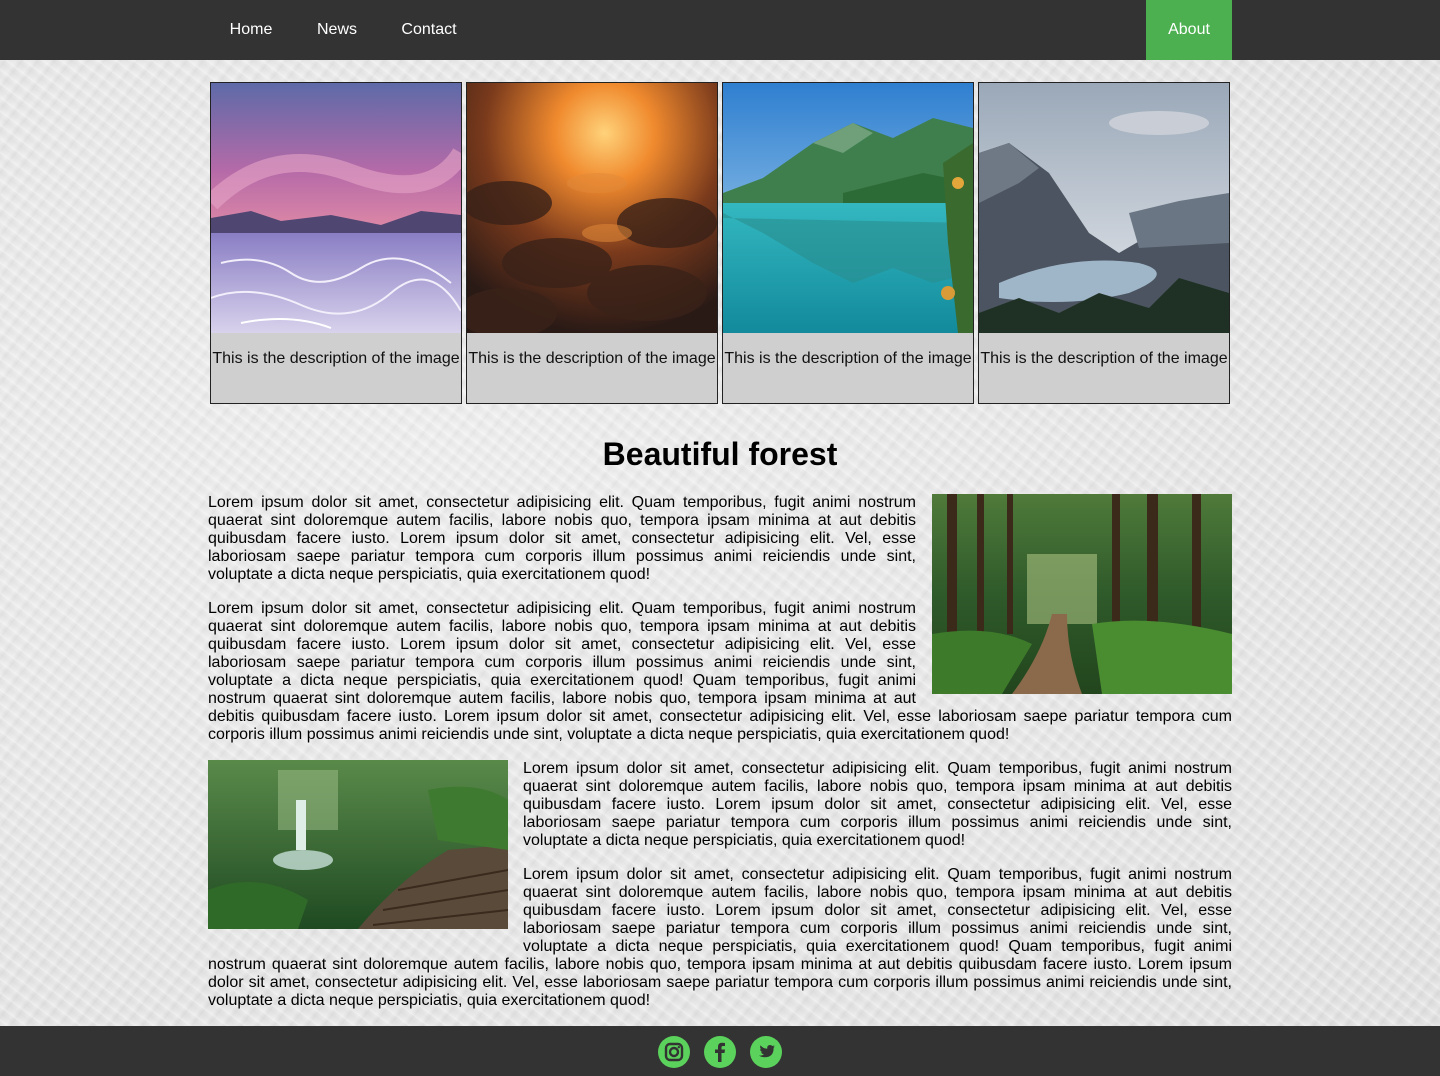 The width and height of the screenshot is (1440, 1076). I want to click on clouds-sunset-image, so click(592, 208).